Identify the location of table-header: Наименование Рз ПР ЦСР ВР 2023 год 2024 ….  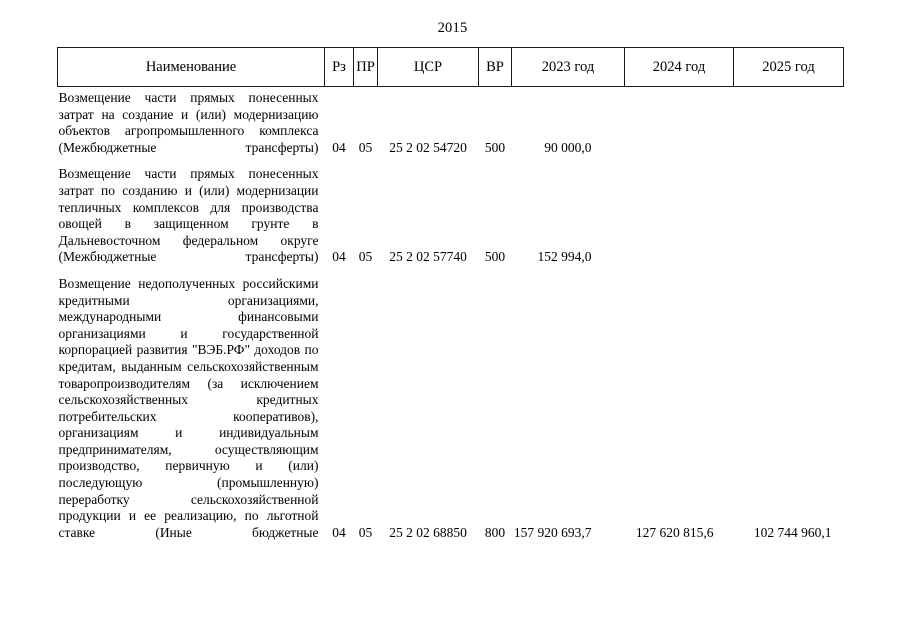
(450, 67).